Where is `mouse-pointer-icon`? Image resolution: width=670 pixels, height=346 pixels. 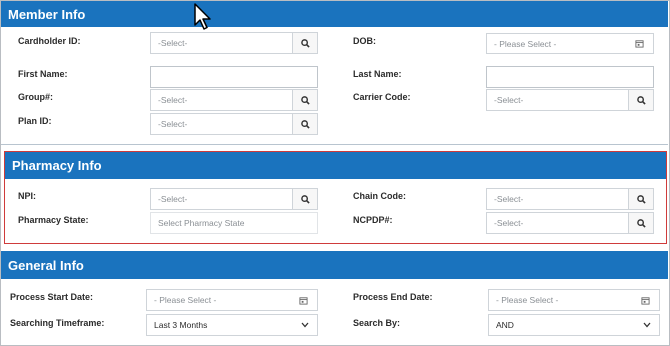 mouse-pointer-icon is located at coordinates (202, 16).